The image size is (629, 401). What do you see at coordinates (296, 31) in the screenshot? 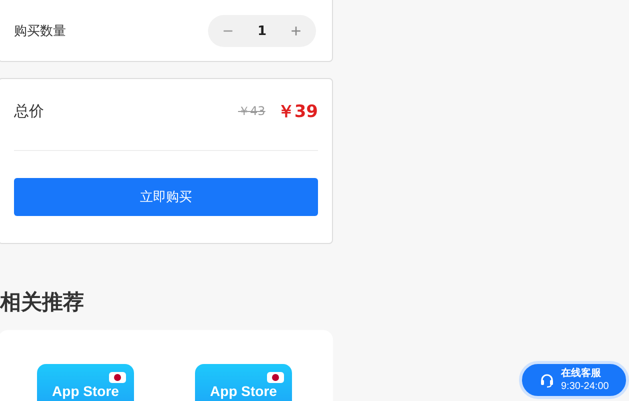
I see `increment-button: +` at bounding box center [296, 31].